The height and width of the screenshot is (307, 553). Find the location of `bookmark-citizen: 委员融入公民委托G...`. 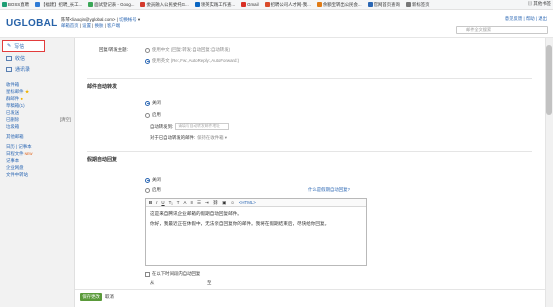

bookmark-citizen: 委员融入公民委托G... is located at coordinates (164, 4).